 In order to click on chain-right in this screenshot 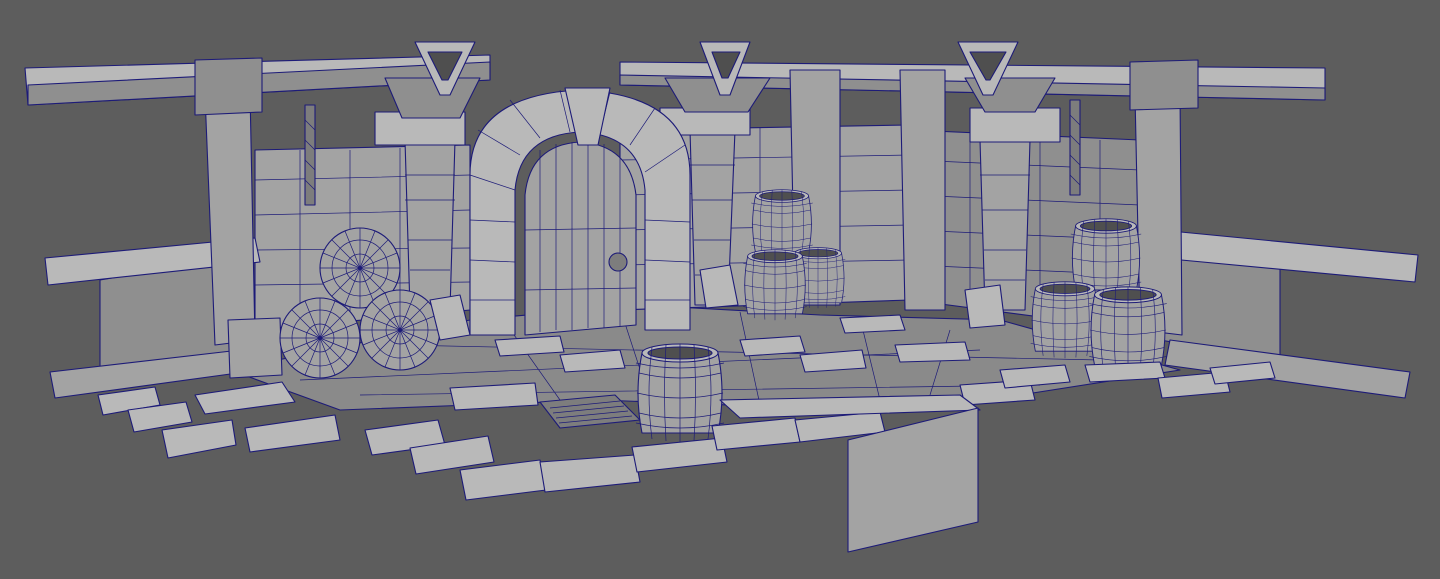, I will do `click(1075, 147)`.